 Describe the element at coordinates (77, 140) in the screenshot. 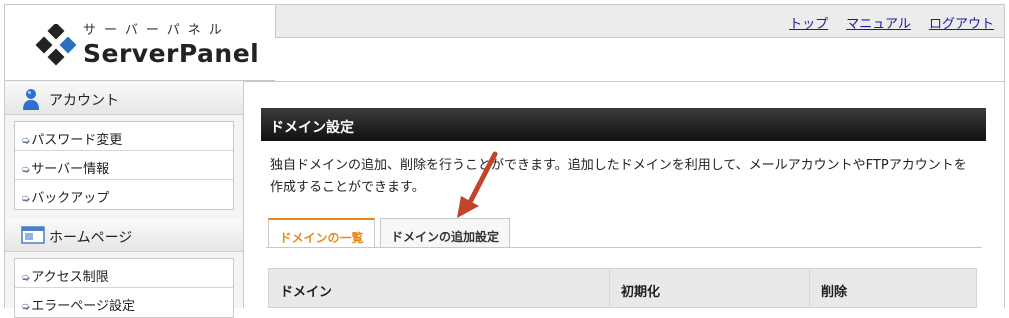

I see `sidebar-item-label: パスワード変更` at that location.